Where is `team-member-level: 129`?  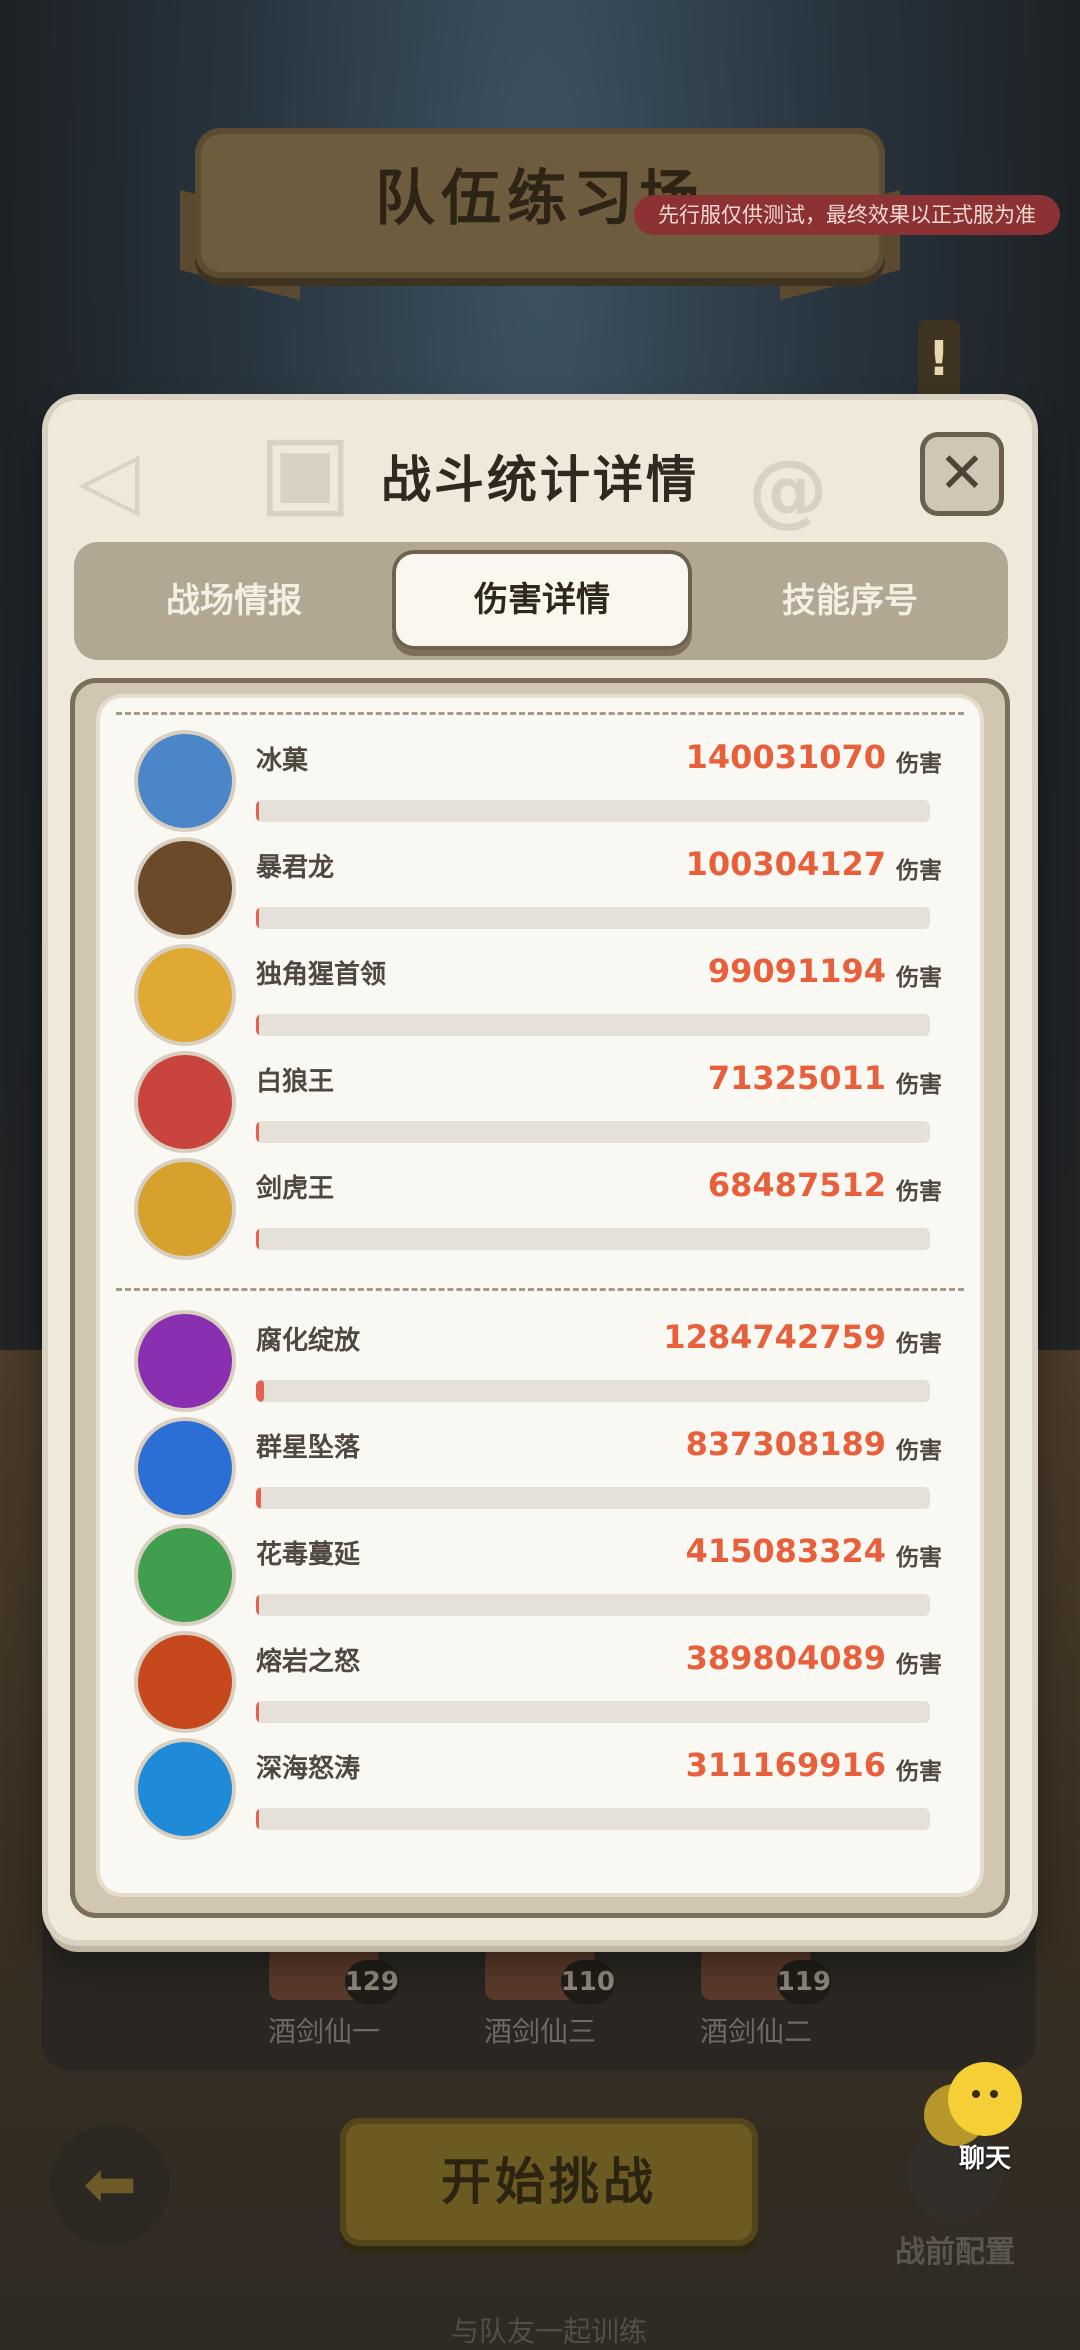 team-member-level: 129 is located at coordinates (371, 1982).